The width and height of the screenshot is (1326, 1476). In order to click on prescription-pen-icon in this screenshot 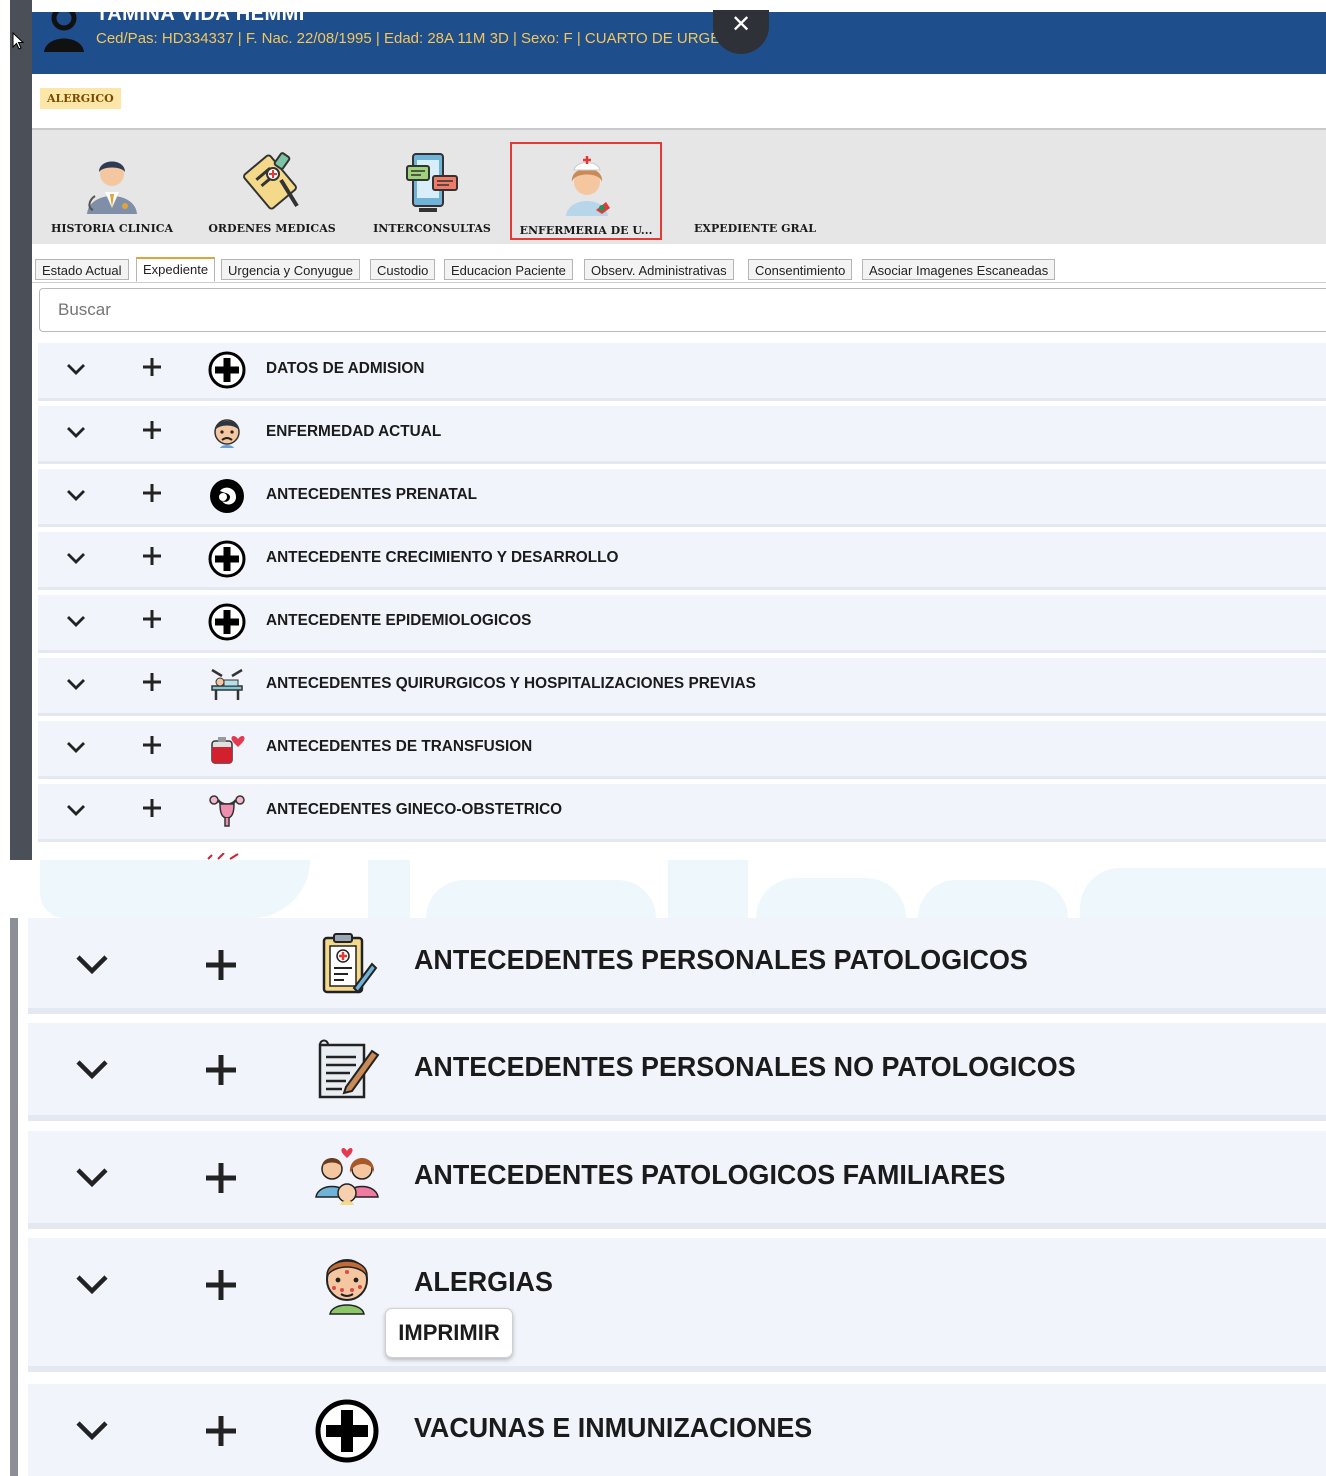, I will do `click(271, 181)`.